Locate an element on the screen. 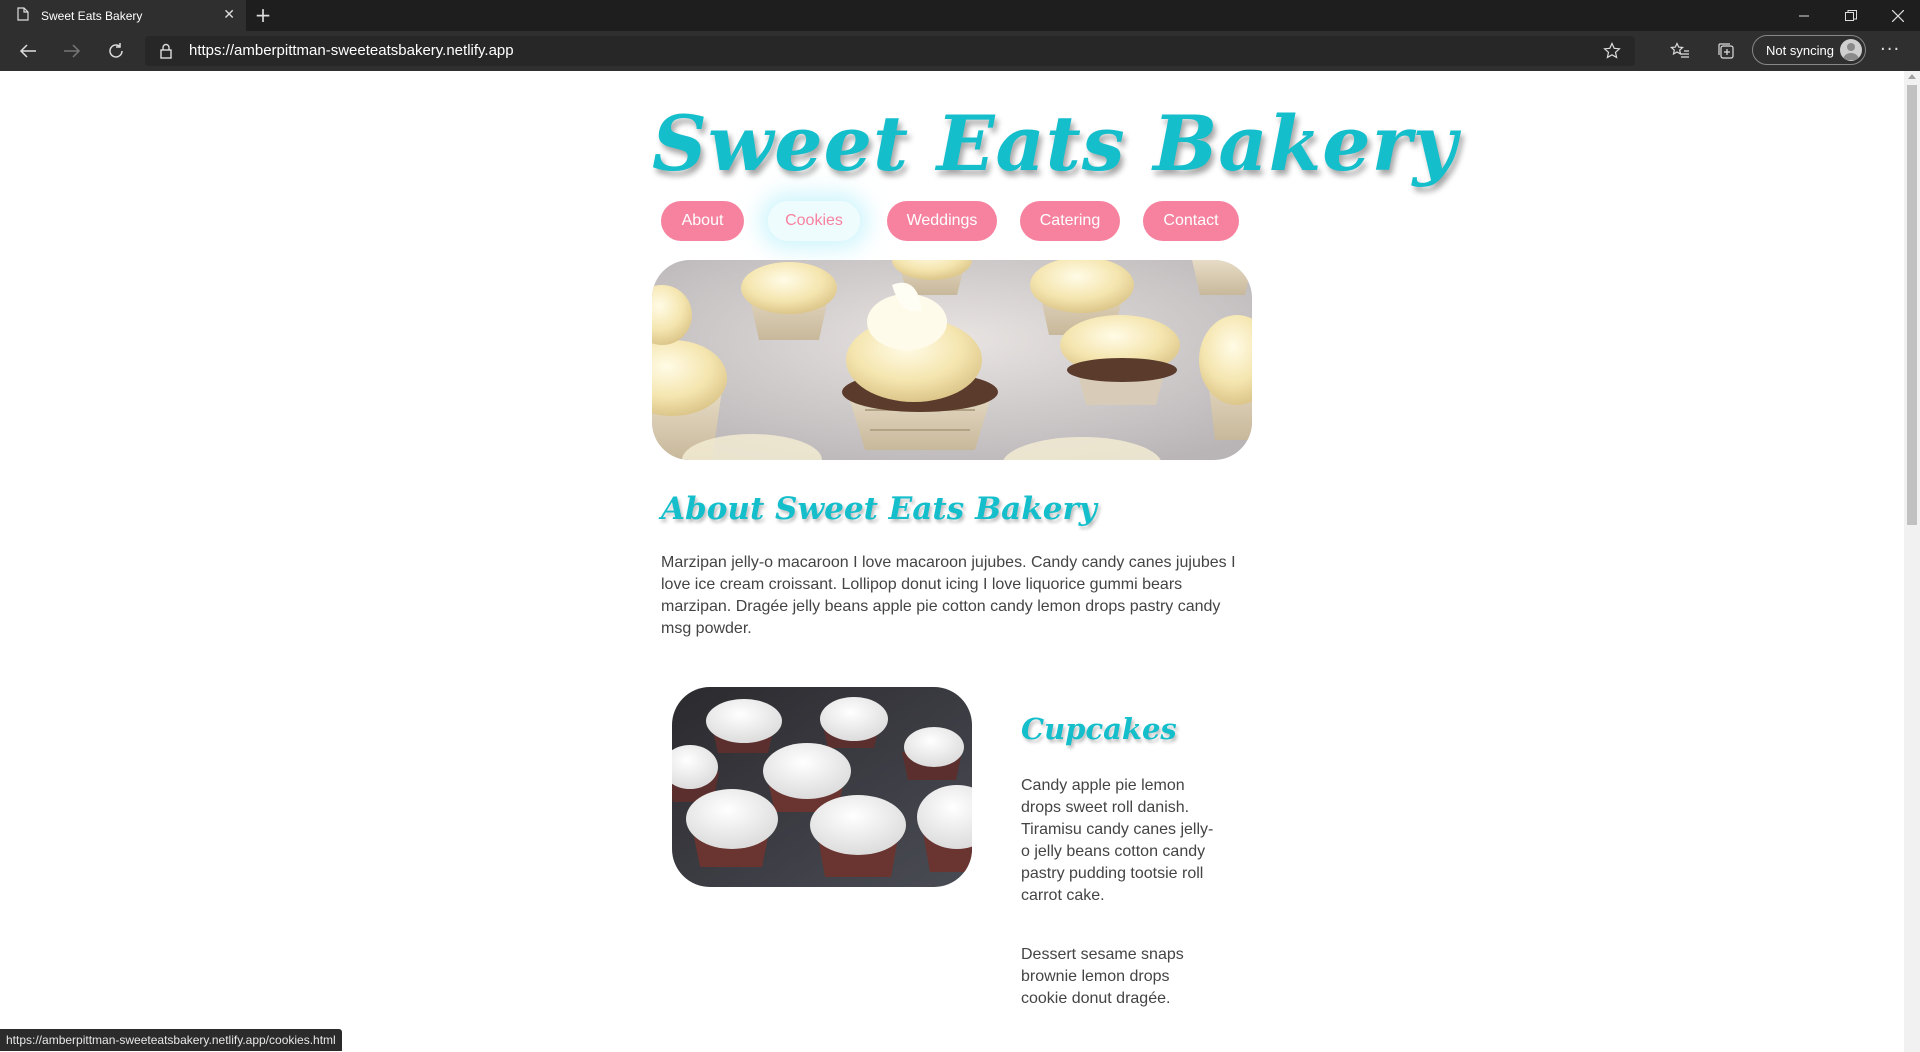 The image size is (1920, 1052). close-icon: ✕ is located at coordinates (229, 15).